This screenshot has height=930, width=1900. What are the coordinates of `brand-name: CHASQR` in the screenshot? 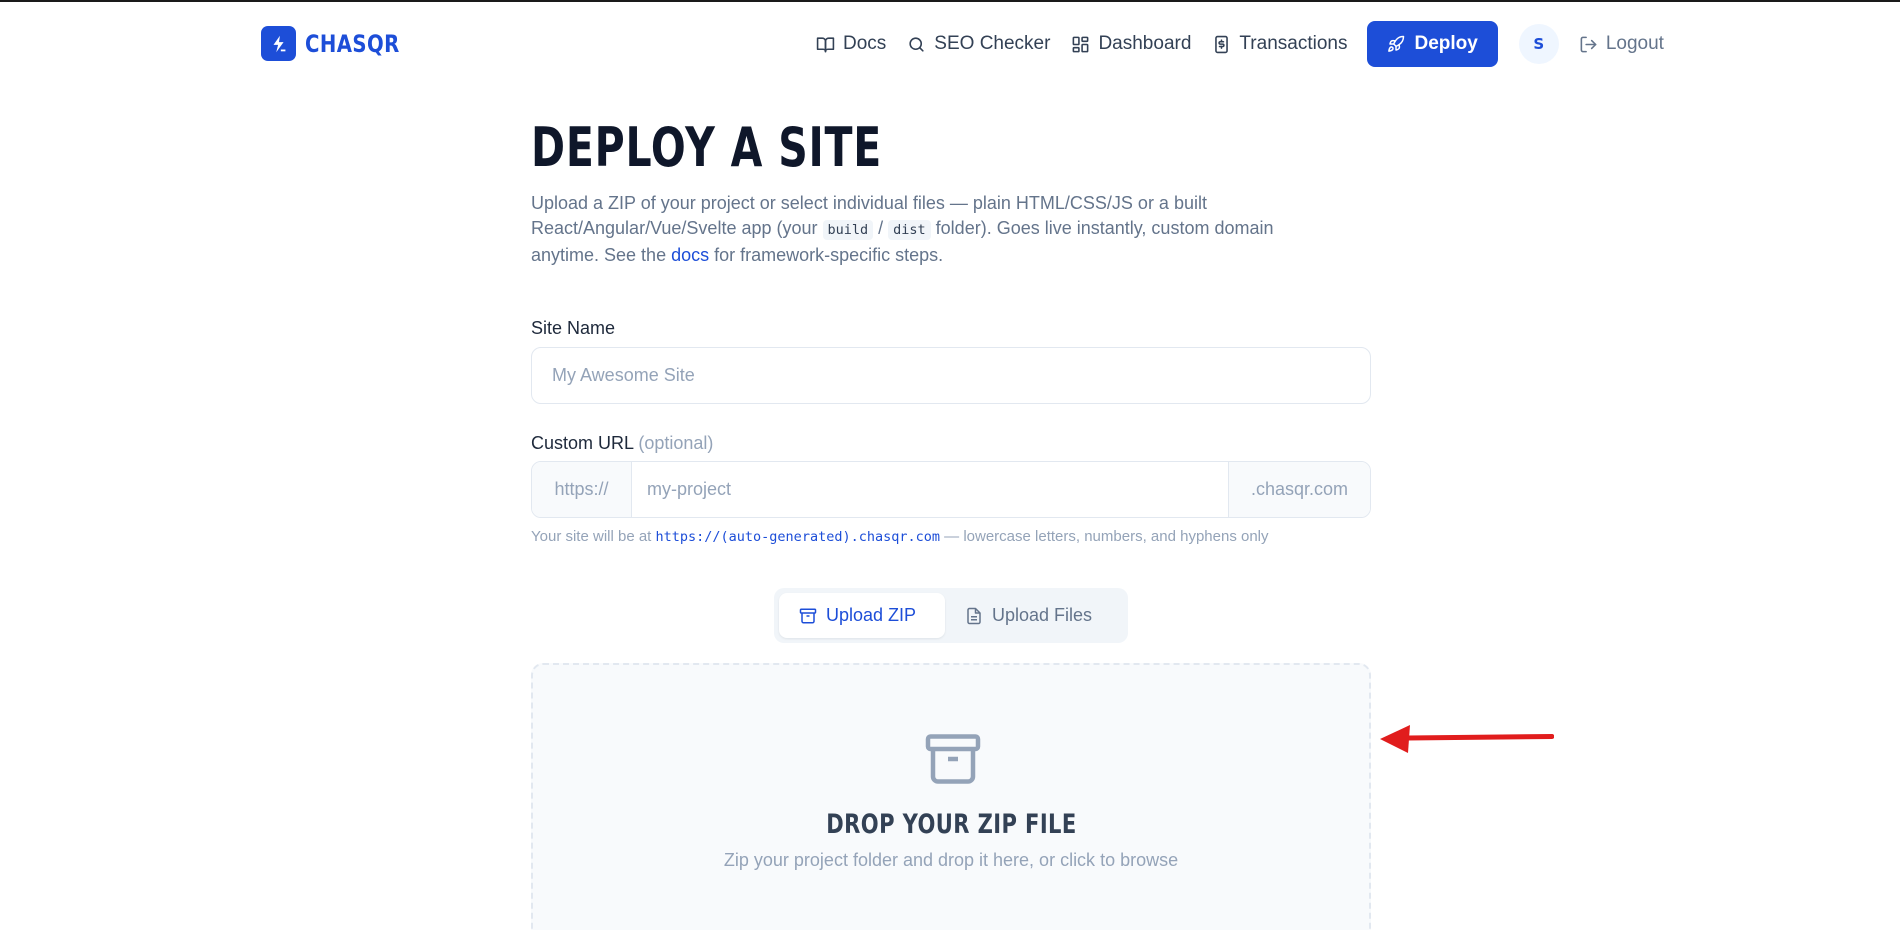 It's located at (352, 43).